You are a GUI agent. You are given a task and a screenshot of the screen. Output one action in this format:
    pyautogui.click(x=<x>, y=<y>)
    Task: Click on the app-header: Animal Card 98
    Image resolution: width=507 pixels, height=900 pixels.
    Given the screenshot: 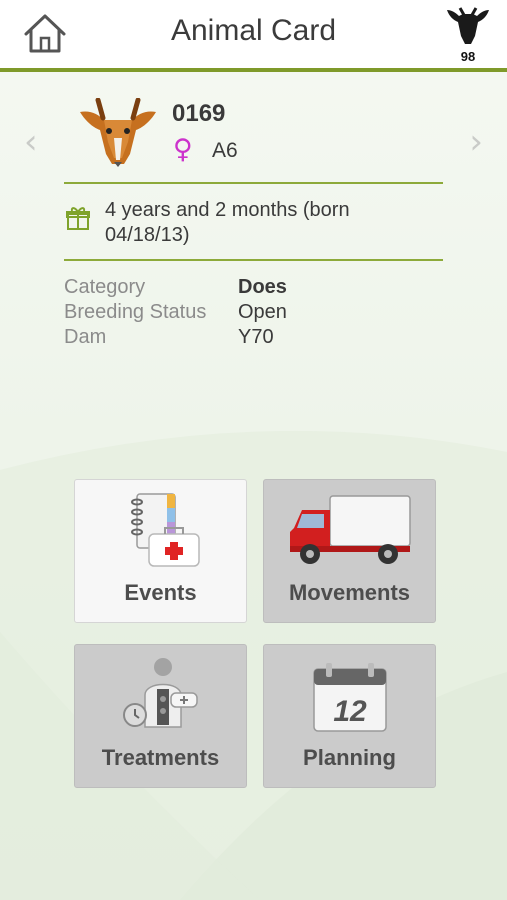 What is the action you would take?
    pyautogui.click(x=253, y=36)
    